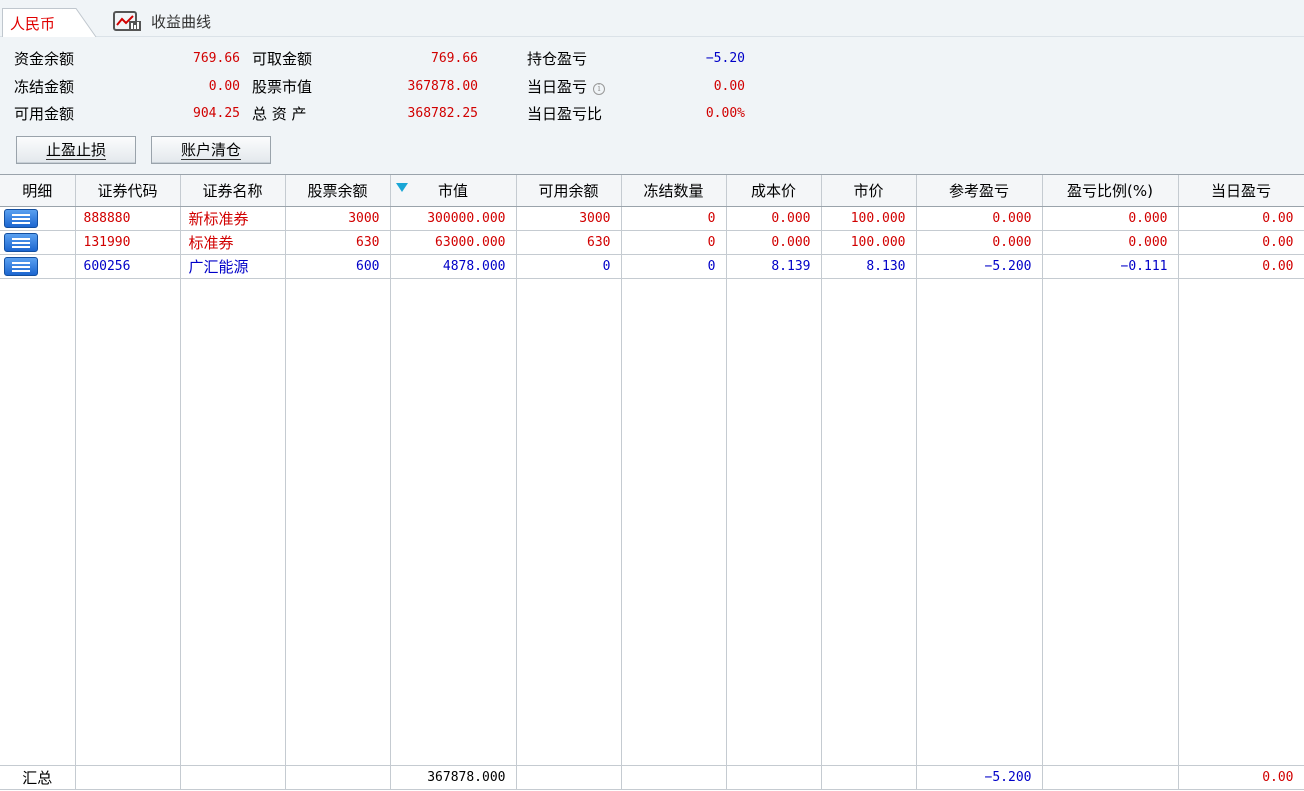 Image resolution: width=1304 pixels, height=791 pixels. Describe the element at coordinates (338, 191) in the screenshot. I see `col-header-balance: 股票余额` at that location.